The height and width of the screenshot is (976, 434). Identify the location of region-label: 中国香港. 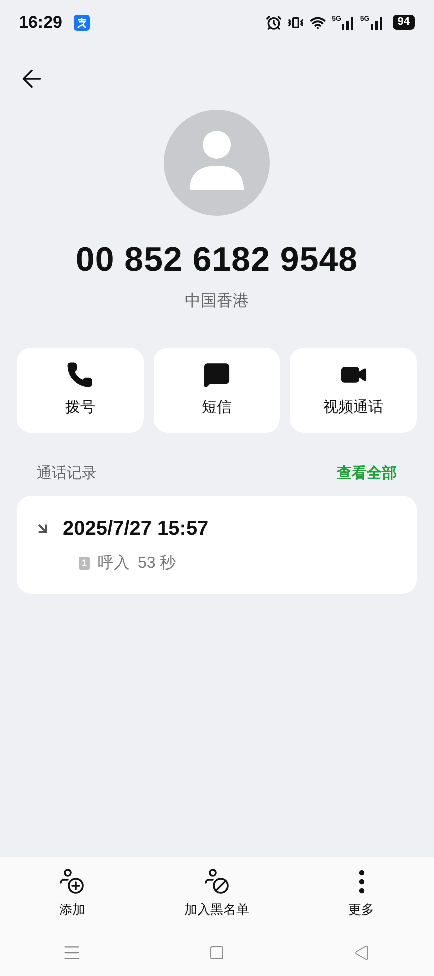
(217, 302).